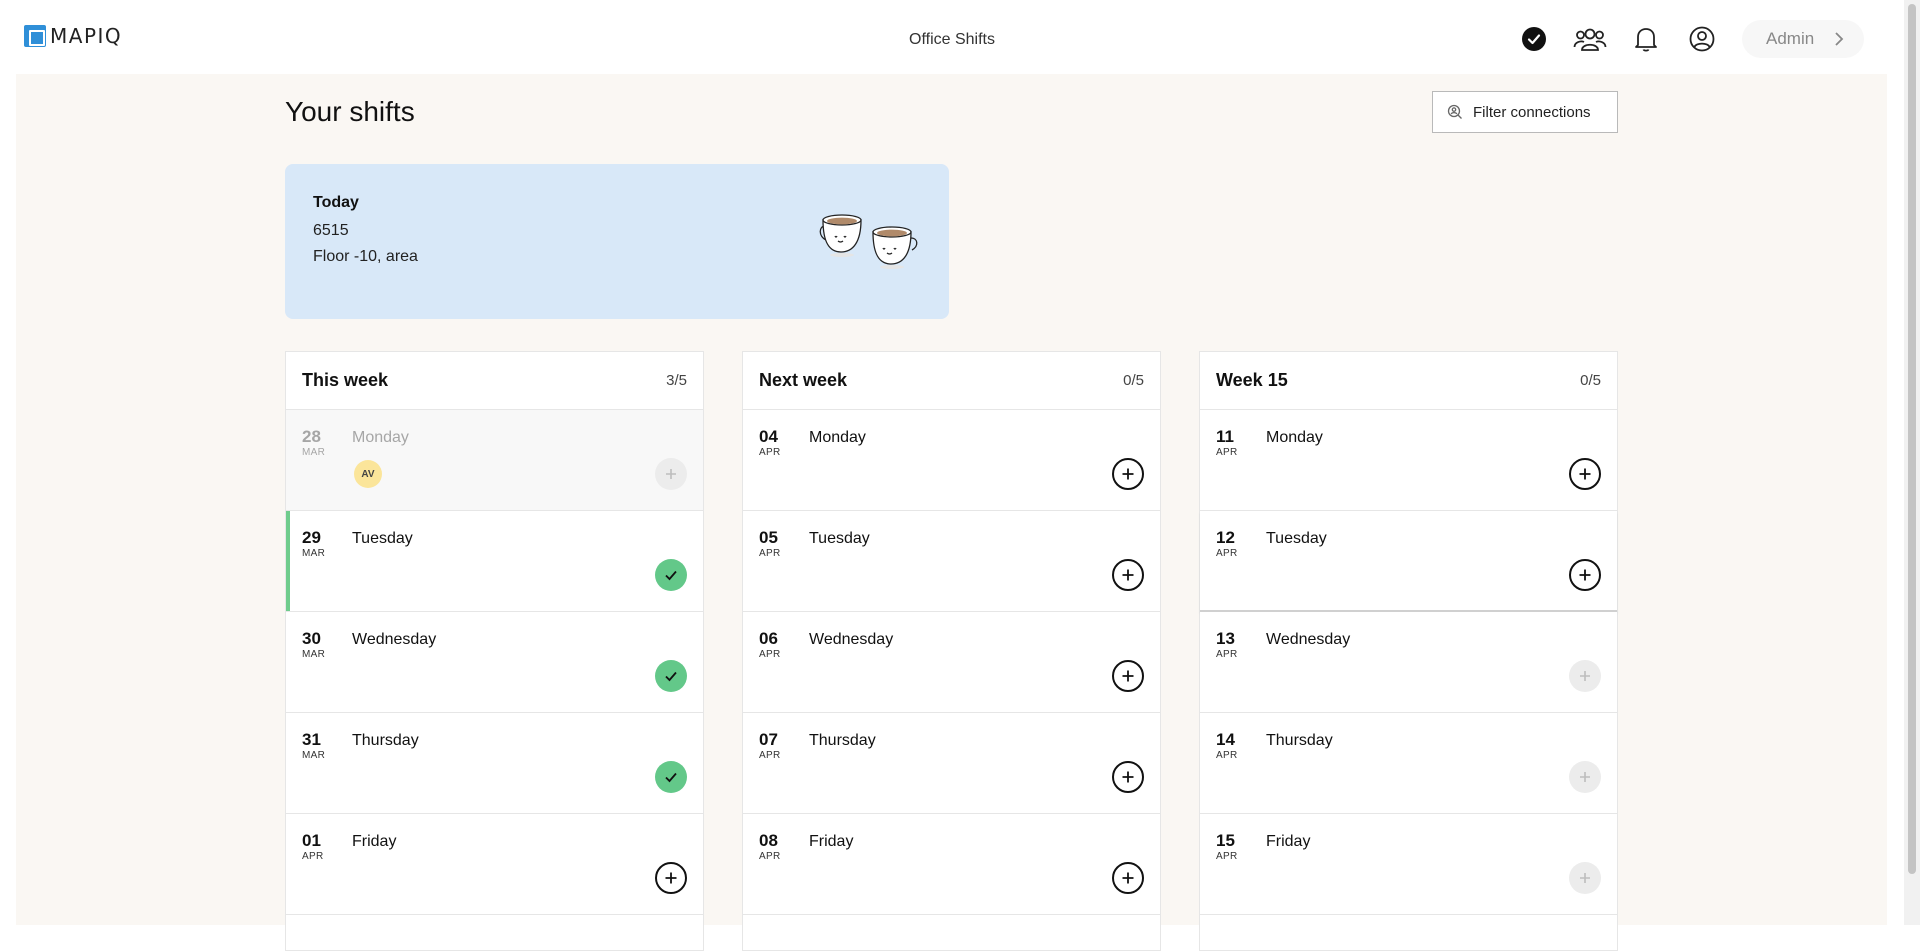  What do you see at coordinates (803, 380) in the screenshot?
I see `week-title: Next week` at bounding box center [803, 380].